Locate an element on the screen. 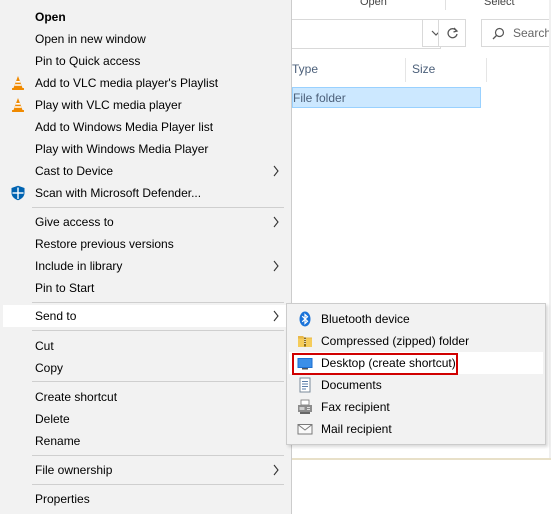  menu-item-label: Add to Windows Media Player list is located at coordinates (124, 127).